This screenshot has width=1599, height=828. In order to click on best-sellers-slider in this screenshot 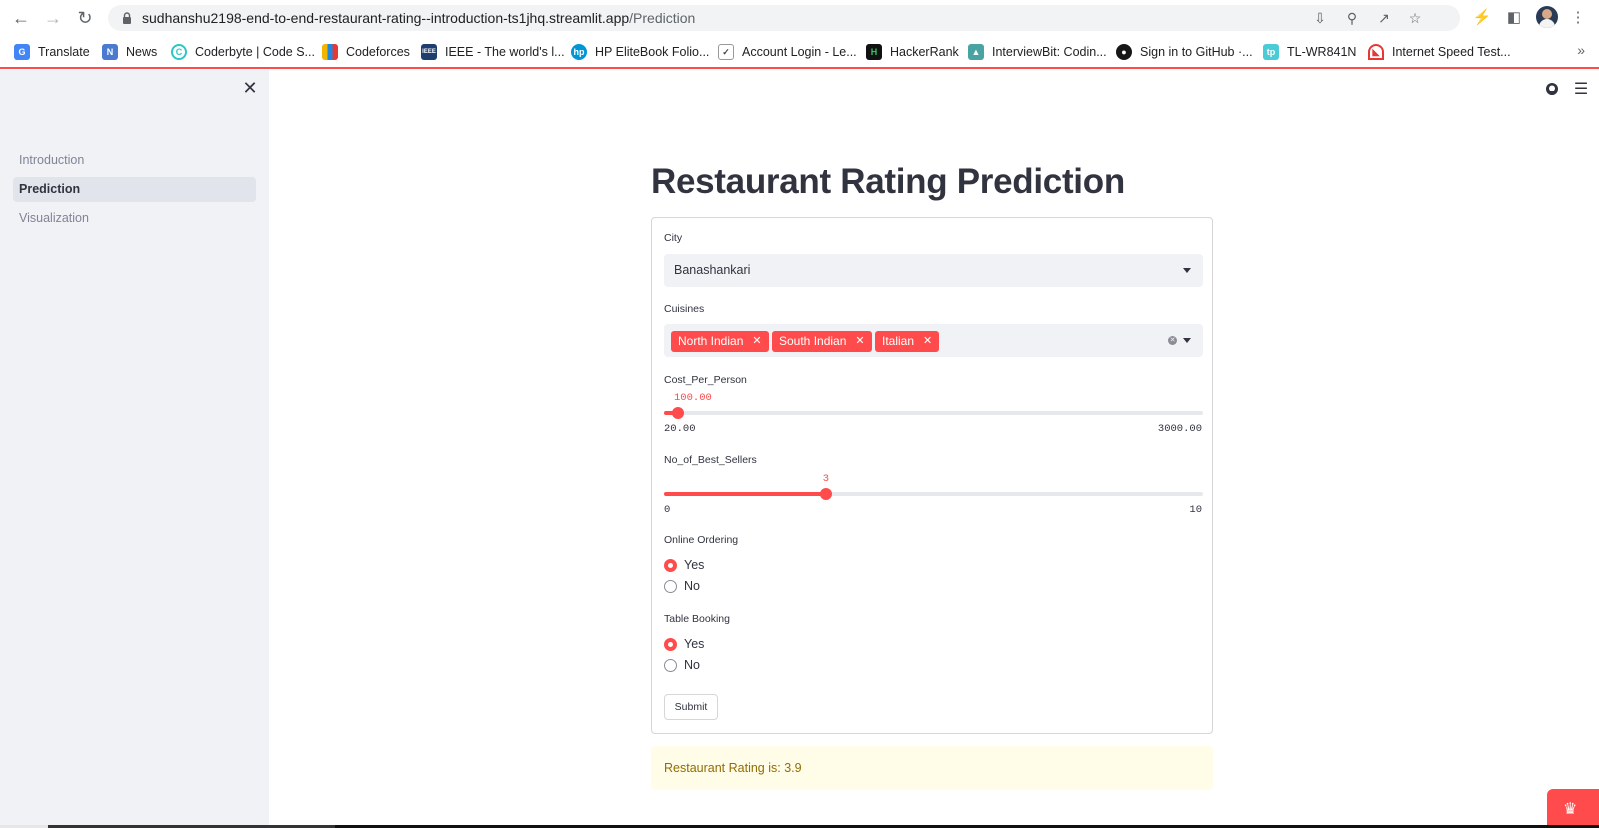, I will do `click(933, 494)`.